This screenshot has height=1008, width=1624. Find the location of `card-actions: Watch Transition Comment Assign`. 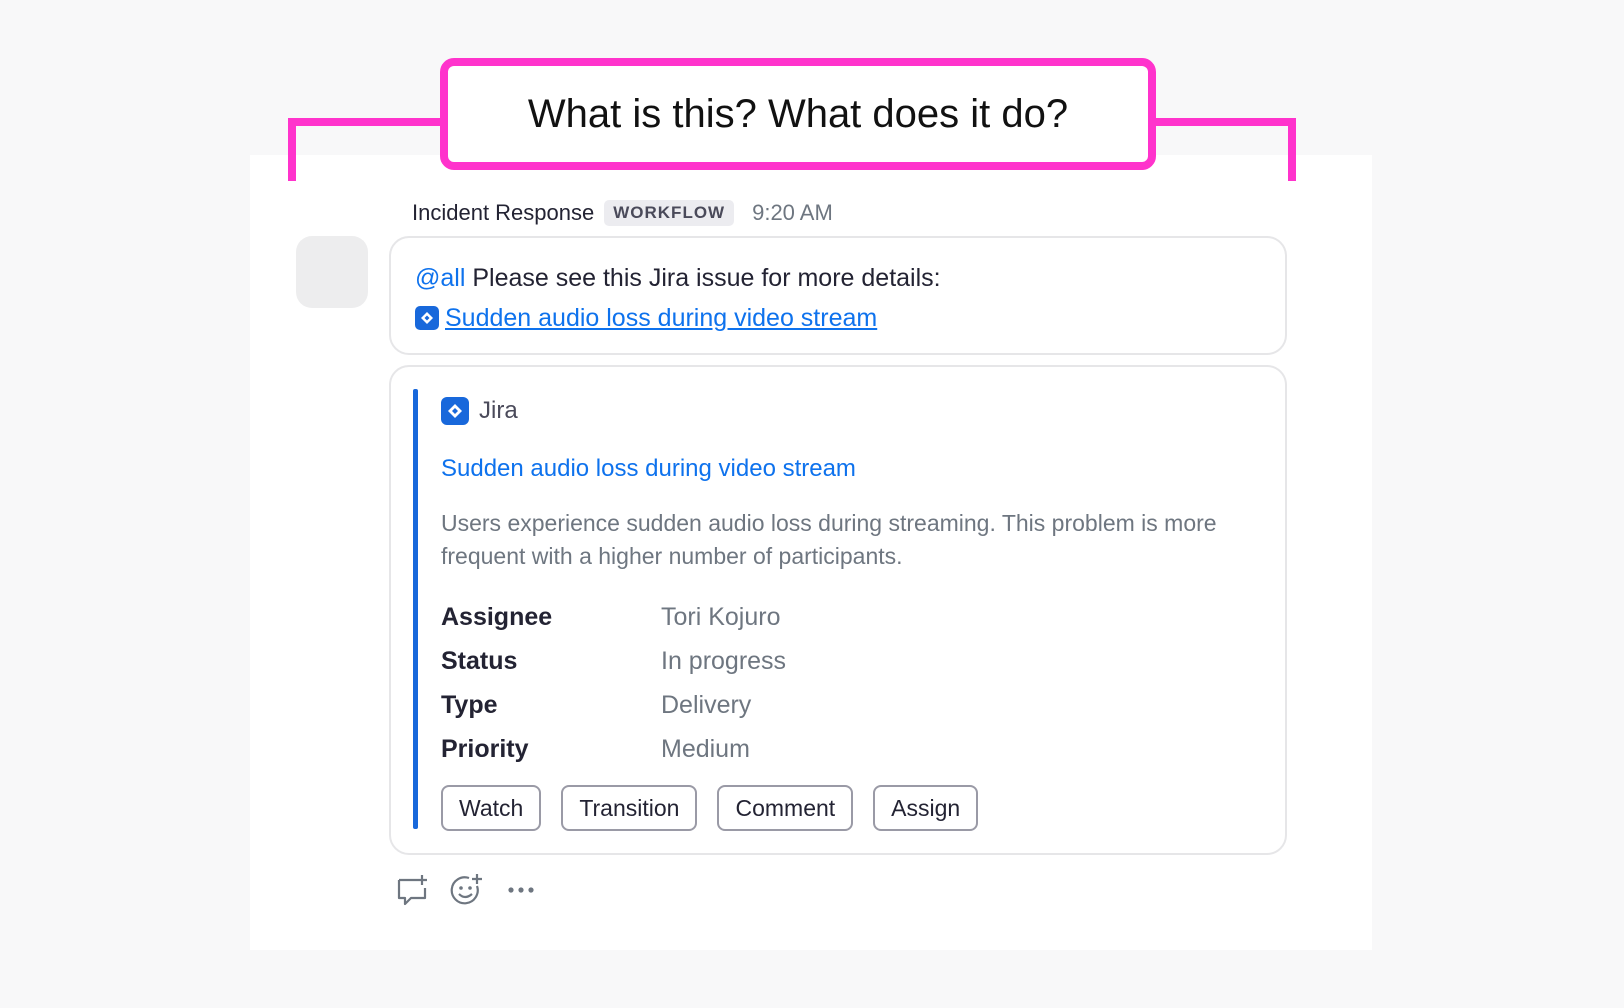

card-actions: Watch Transition Comment Assign is located at coordinates (710, 808).